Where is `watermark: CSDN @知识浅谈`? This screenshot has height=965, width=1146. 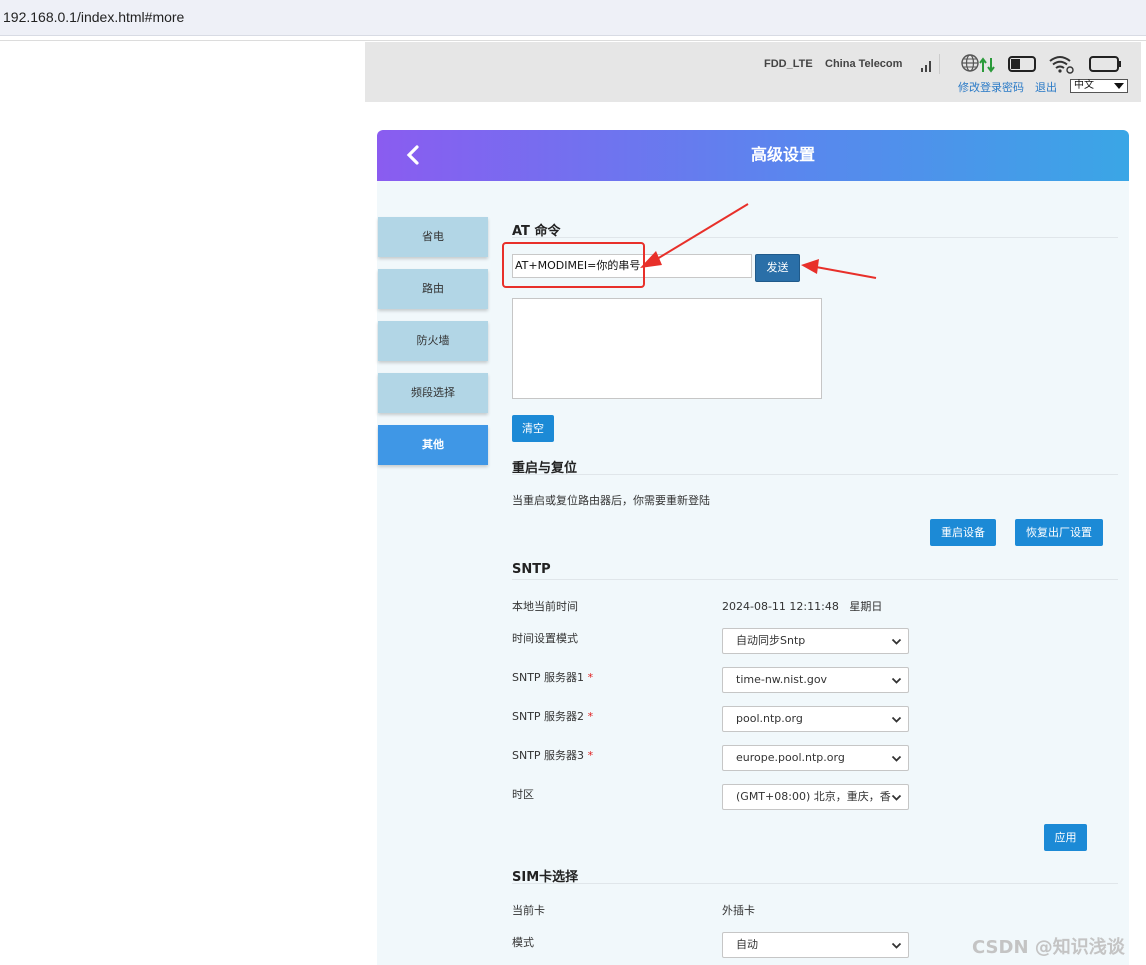 watermark: CSDN @知识浅谈 is located at coordinates (1048, 947).